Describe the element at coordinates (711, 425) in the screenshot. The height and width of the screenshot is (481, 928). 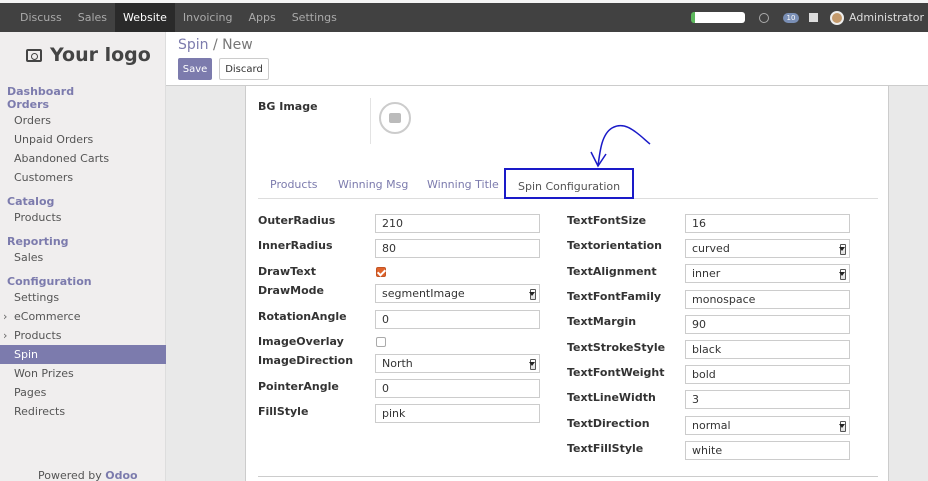
I see `text-direction-value: normal` at that location.